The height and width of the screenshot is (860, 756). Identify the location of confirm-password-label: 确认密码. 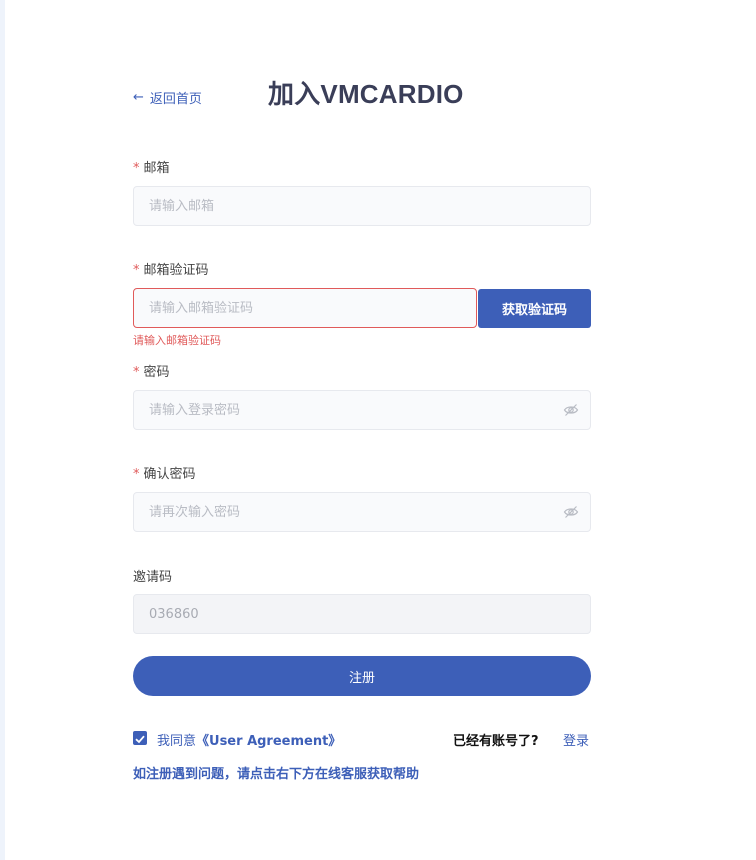
(169, 474).